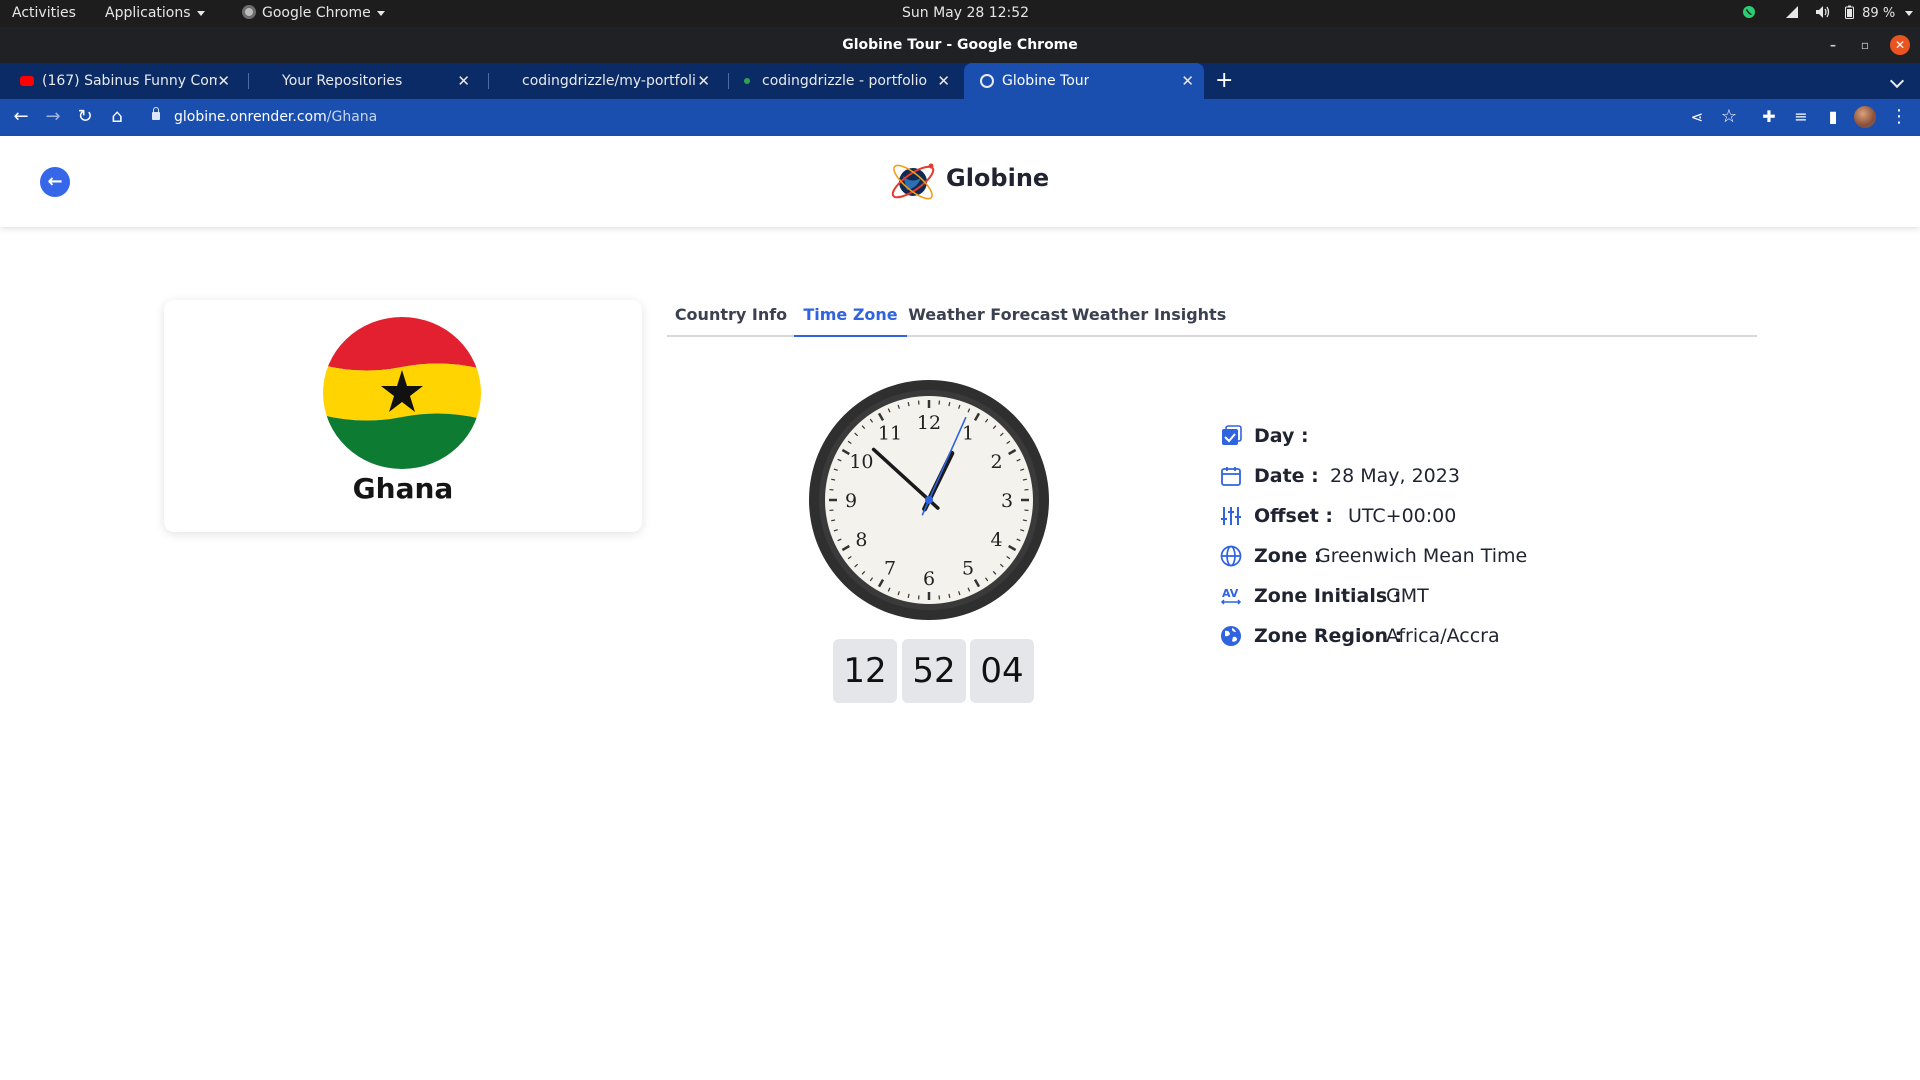 This screenshot has height=1080, width=1920. Describe the element at coordinates (27, 81) in the screenshot. I see `youtube-icon` at that location.